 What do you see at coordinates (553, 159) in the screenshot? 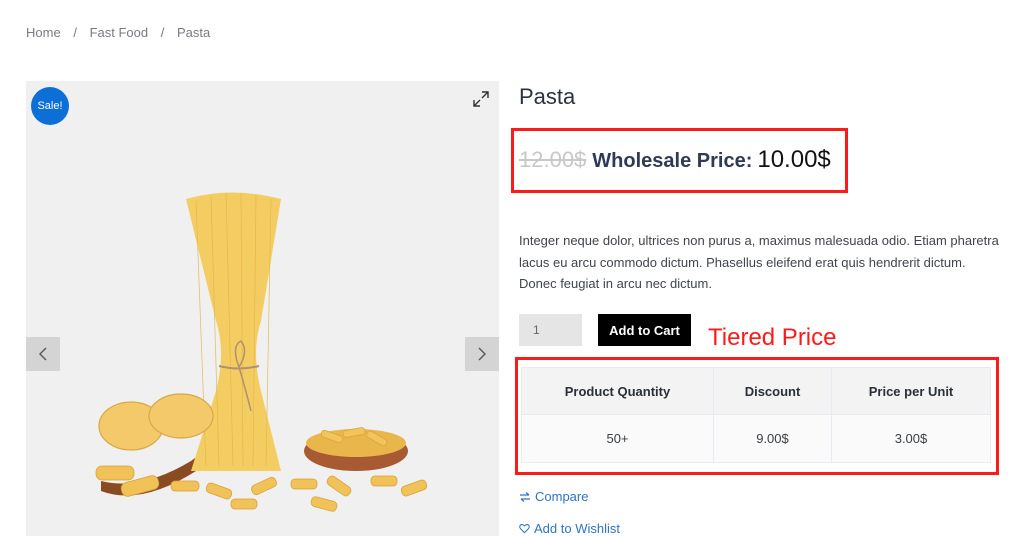
I see `old-price: 12.00$` at bounding box center [553, 159].